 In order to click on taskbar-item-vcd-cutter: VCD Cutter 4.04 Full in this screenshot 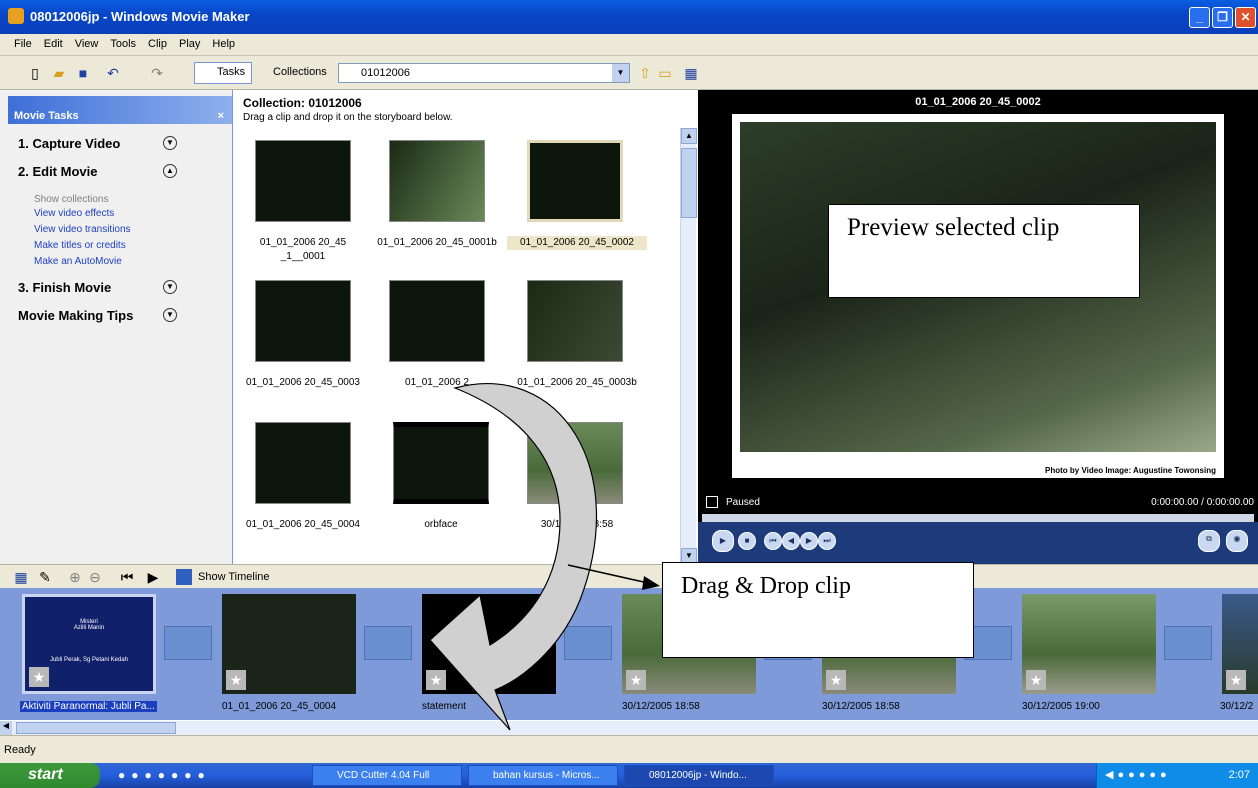, I will do `click(387, 775)`.